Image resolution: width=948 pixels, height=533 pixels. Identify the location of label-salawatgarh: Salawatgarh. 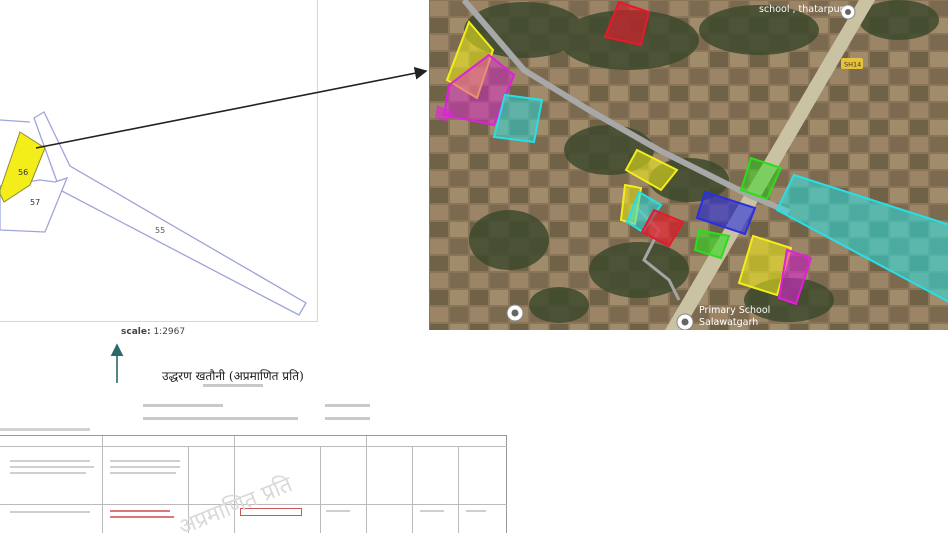
(728, 322).